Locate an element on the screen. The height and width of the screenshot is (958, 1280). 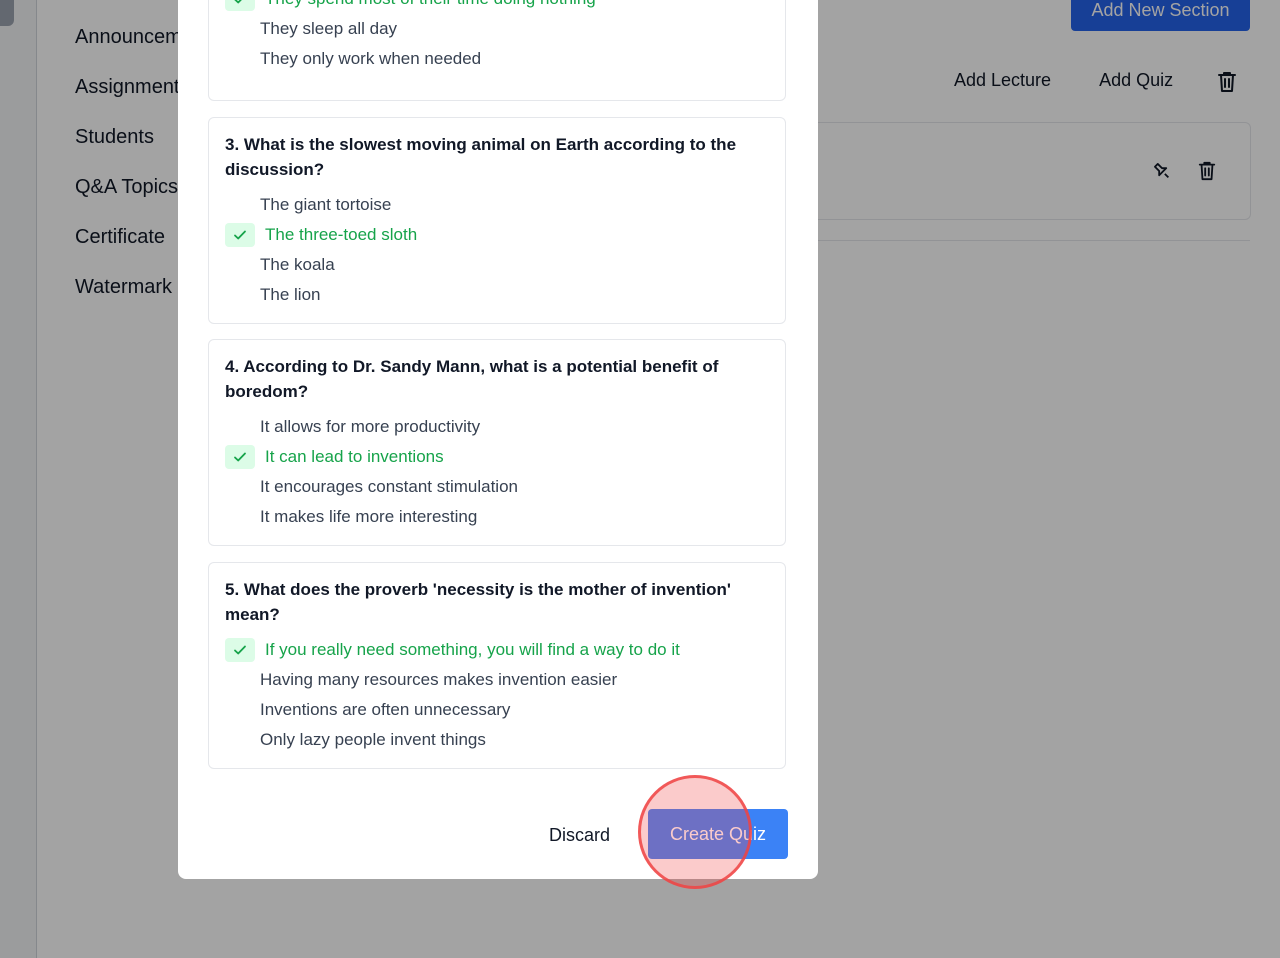
option-correct: The three-toed sloth is located at coordinates (497, 235).